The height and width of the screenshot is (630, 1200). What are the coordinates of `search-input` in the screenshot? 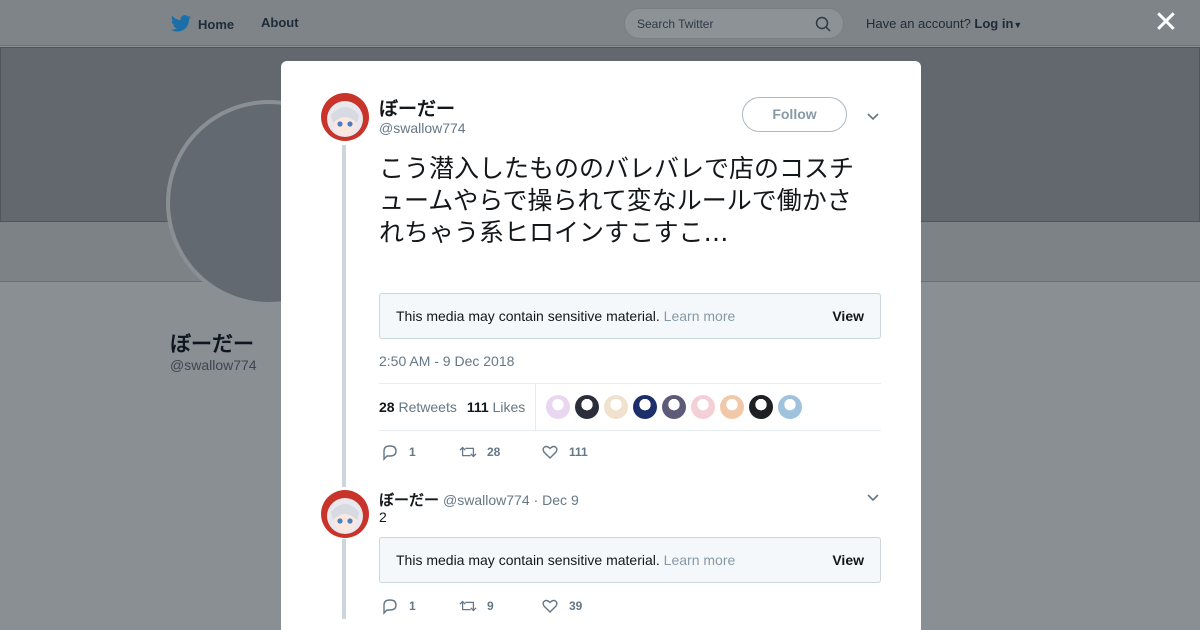 It's located at (722, 23).